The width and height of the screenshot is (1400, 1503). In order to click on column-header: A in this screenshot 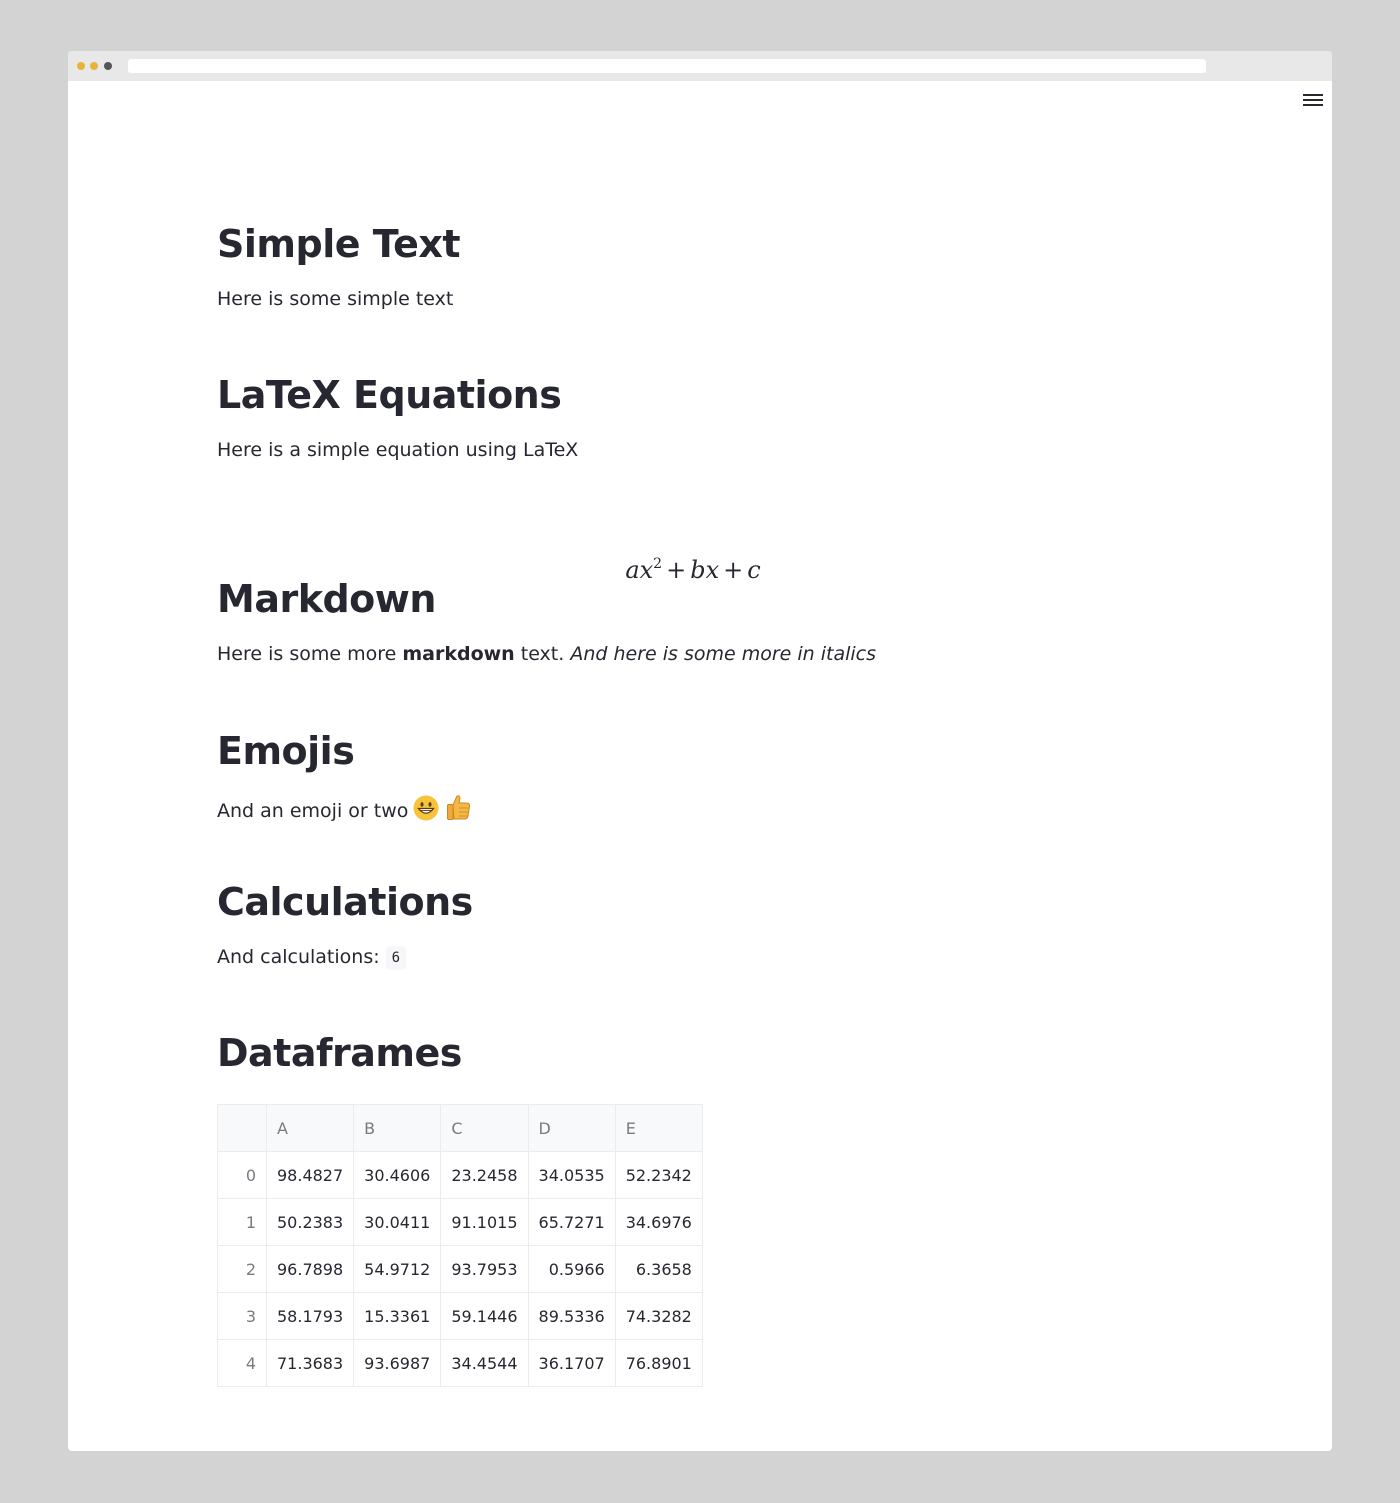, I will do `click(310, 1128)`.